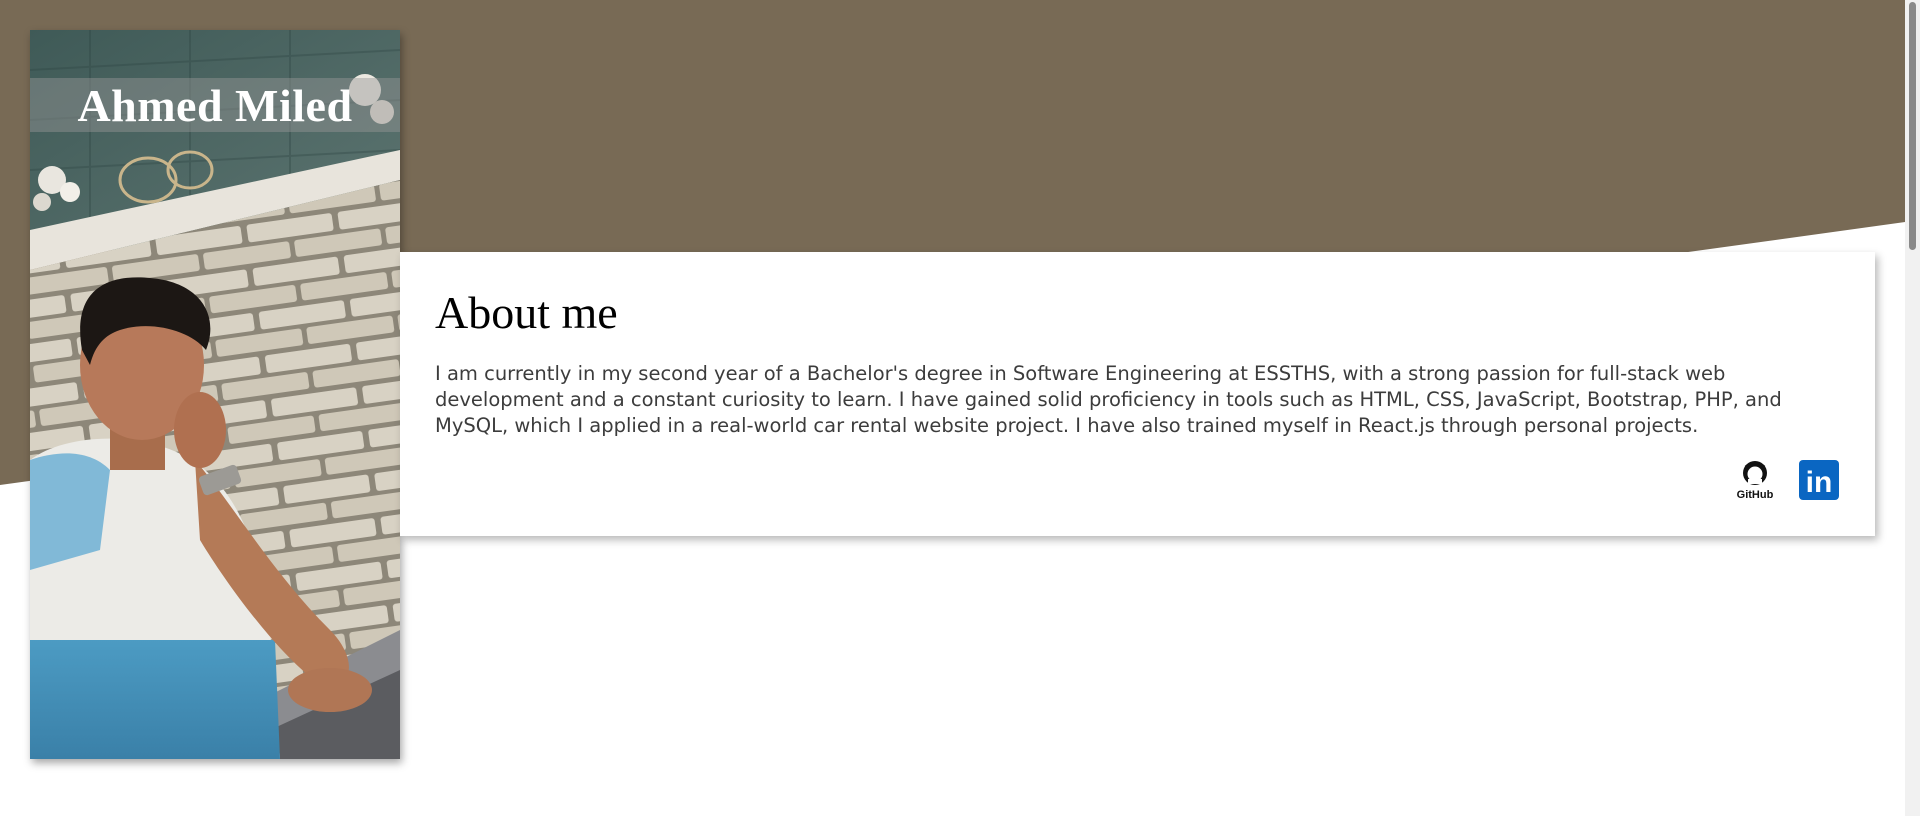 This screenshot has height=816, width=1920. What do you see at coordinates (1787, 480) in the screenshot?
I see `social-links: GitHub in` at bounding box center [1787, 480].